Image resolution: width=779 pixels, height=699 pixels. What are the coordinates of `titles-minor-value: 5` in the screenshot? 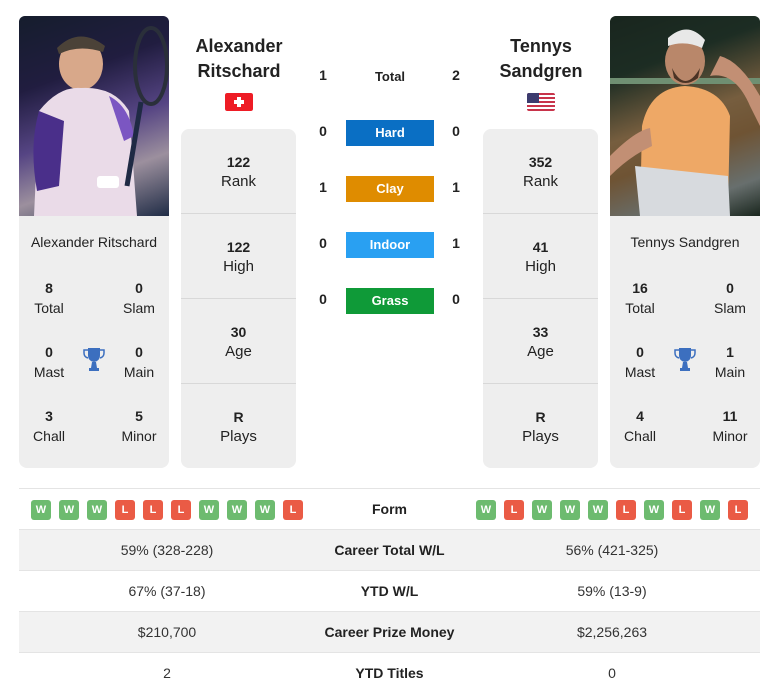 It's located at (139, 416).